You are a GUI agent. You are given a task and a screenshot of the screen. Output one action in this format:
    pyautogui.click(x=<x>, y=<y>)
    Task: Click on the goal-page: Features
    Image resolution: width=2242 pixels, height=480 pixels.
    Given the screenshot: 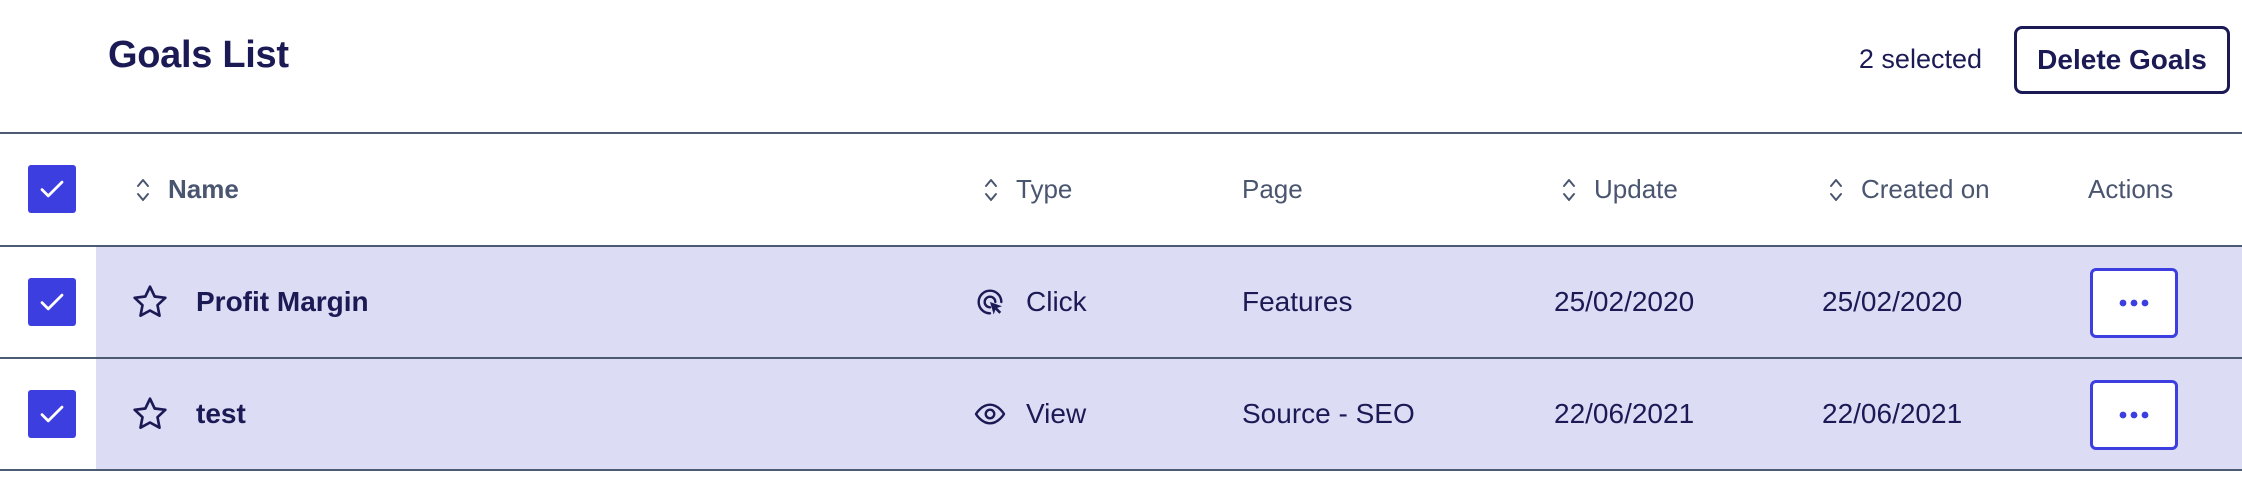 What is the action you would take?
    pyautogui.click(x=1297, y=301)
    